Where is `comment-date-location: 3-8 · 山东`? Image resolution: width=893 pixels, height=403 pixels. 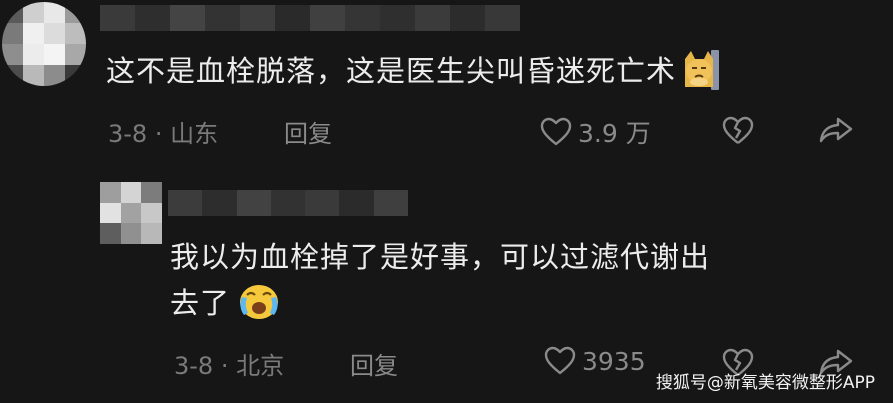 comment-date-location: 3-8 · 山东 is located at coordinates (163, 134).